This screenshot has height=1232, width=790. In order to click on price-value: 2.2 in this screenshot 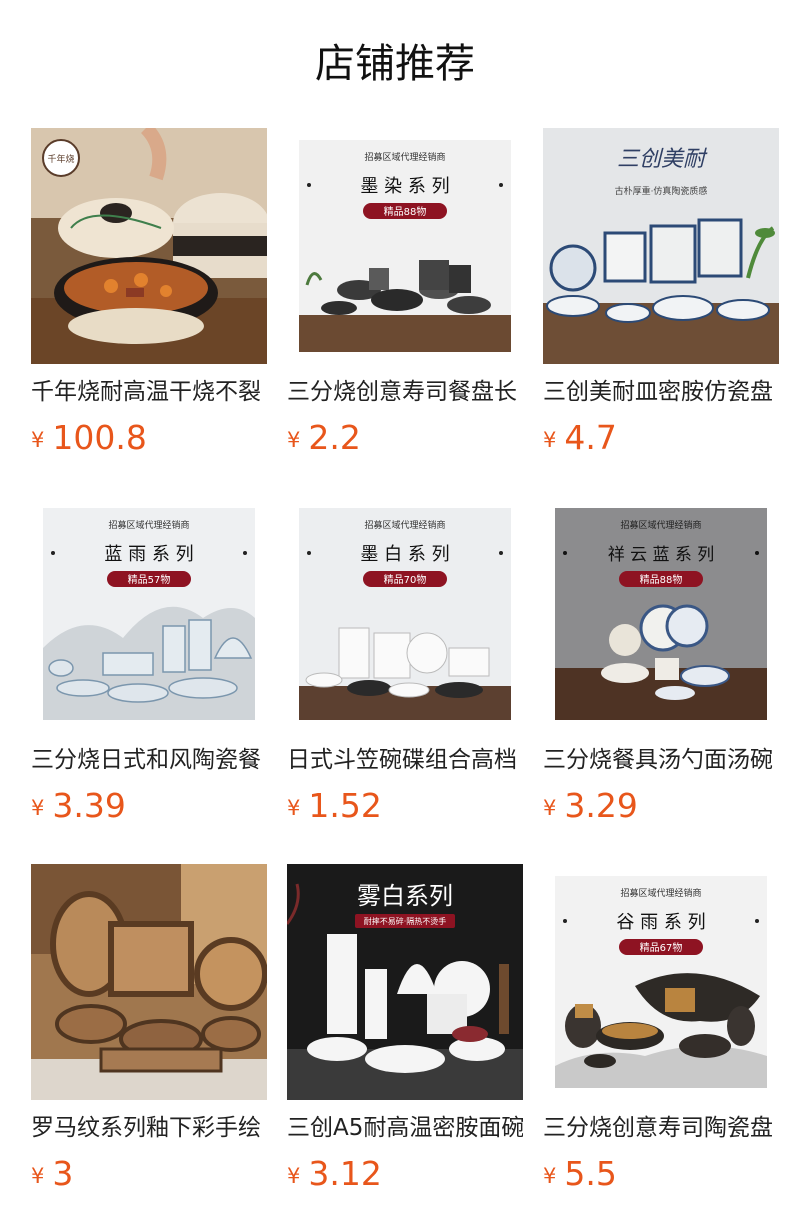, I will do `click(334, 437)`.